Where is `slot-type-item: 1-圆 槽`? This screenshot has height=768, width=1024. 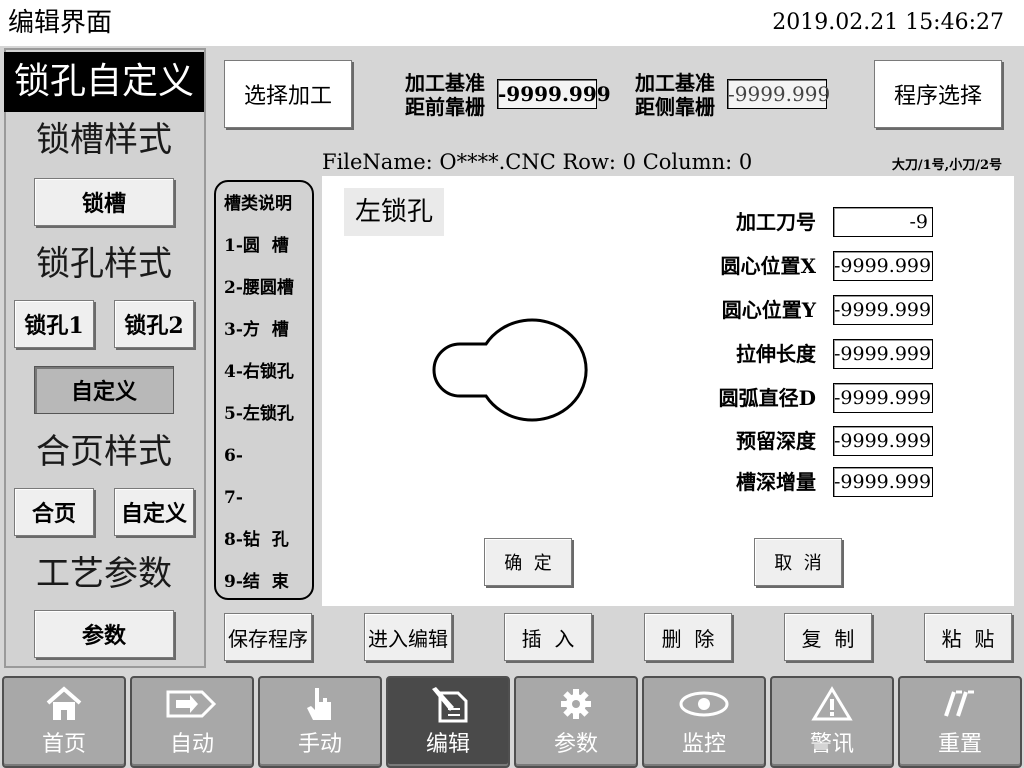 slot-type-item: 1-圆 槽 is located at coordinates (256, 246).